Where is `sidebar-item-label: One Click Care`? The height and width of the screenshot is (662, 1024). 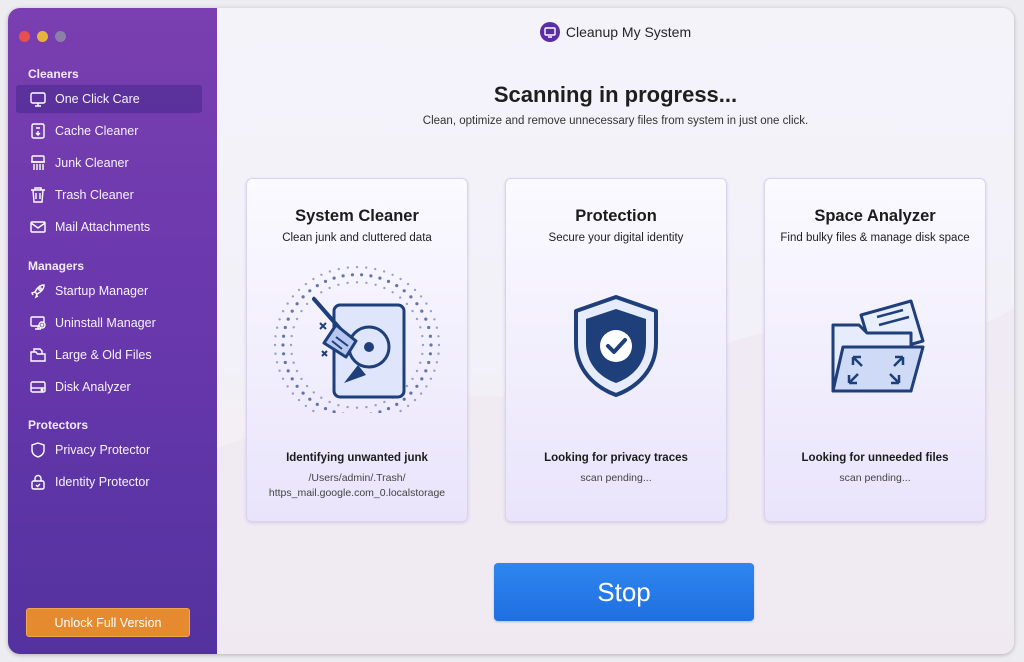
sidebar-item-label: One Click Care is located at coordinates (97, 99).